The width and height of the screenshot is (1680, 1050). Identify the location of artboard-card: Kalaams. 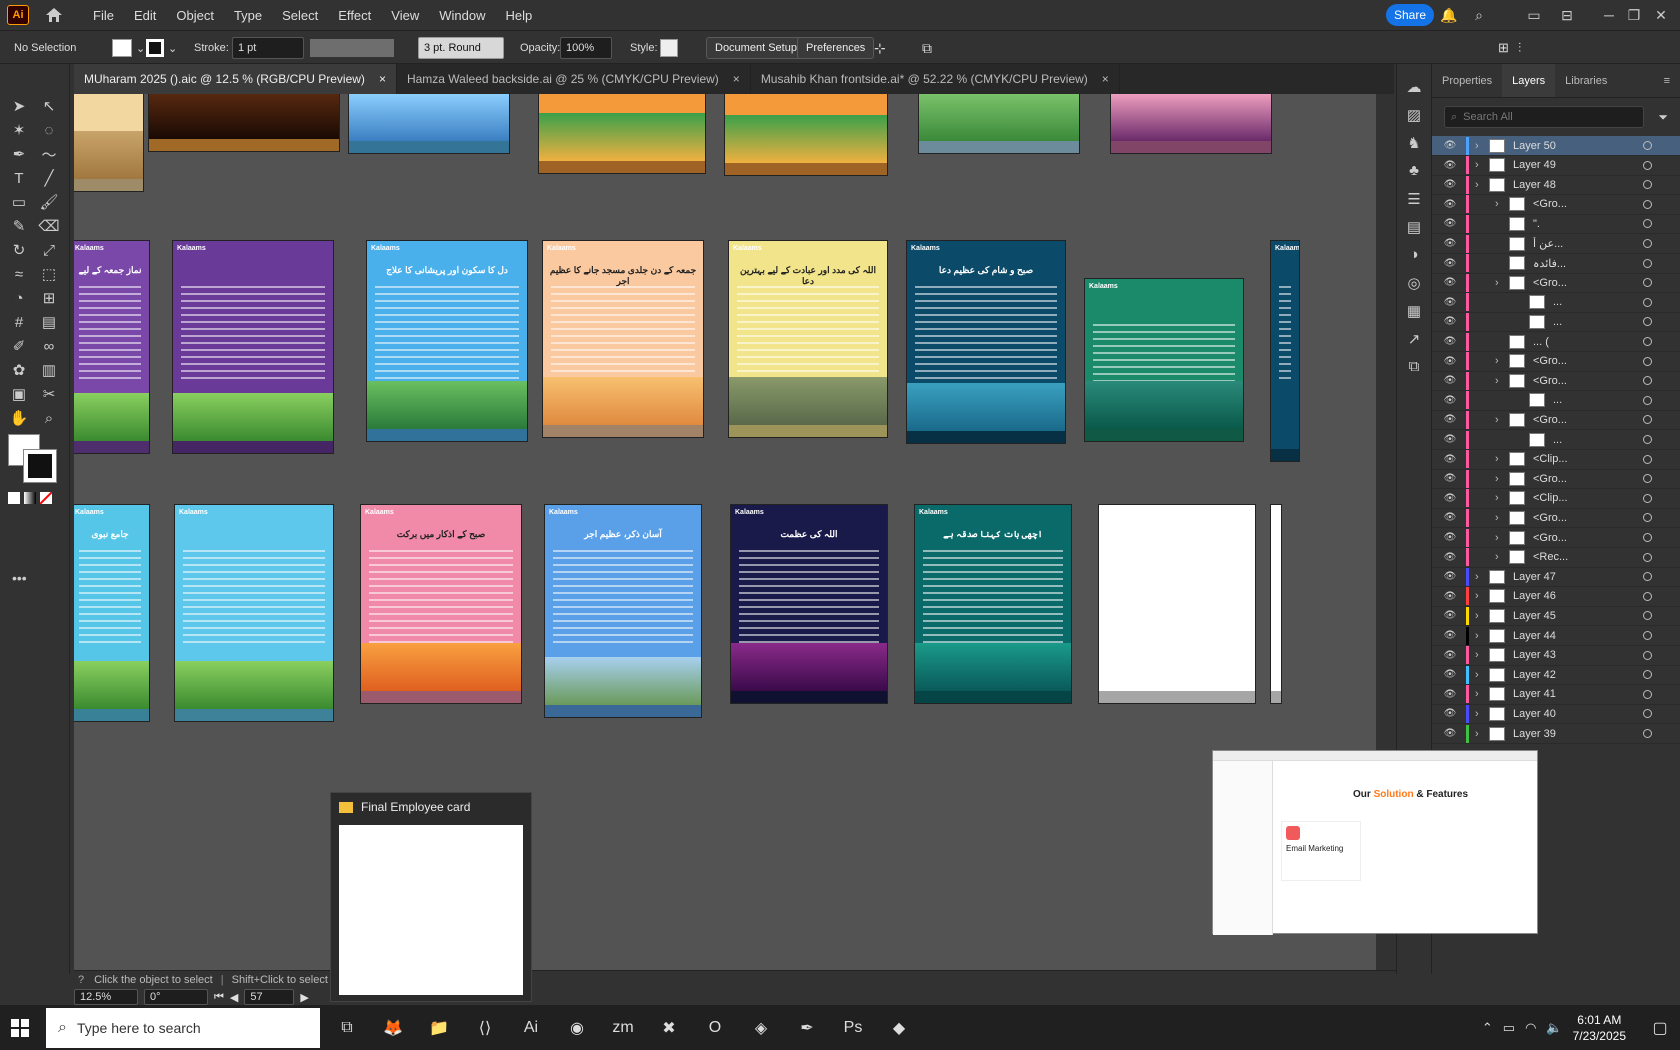
(1164, 360).